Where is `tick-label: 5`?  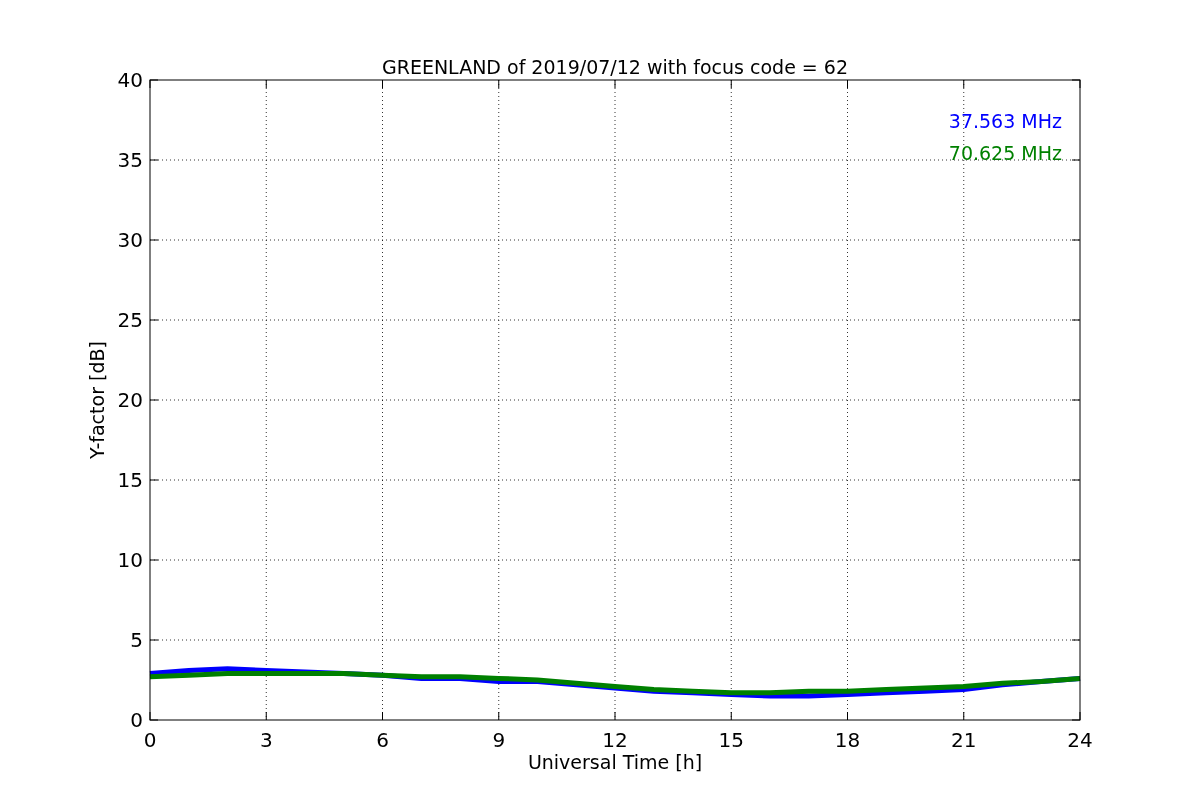
tick-label: 5 is located at coordinates (136, 640).